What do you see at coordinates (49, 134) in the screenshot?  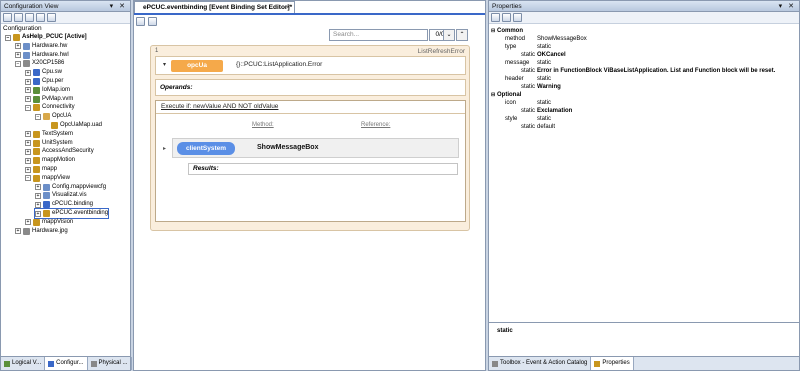 I see `tree-item: + TextSystem` at bounding box center [49, 134].